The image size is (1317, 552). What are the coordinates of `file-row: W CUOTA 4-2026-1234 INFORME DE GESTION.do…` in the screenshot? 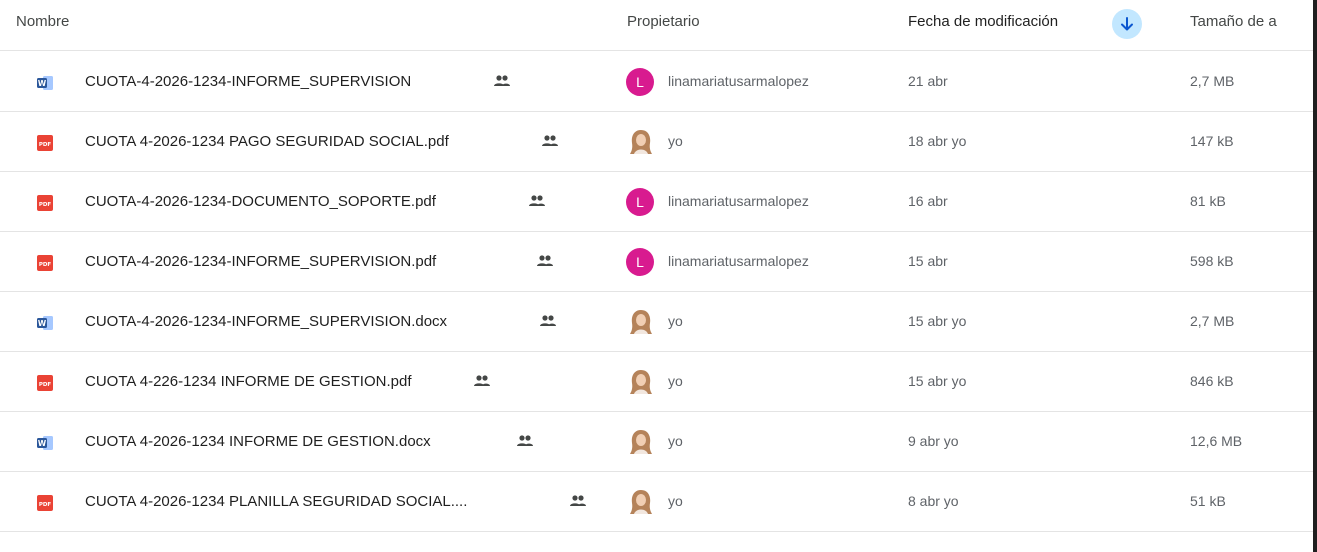 It's located at (658, 442).